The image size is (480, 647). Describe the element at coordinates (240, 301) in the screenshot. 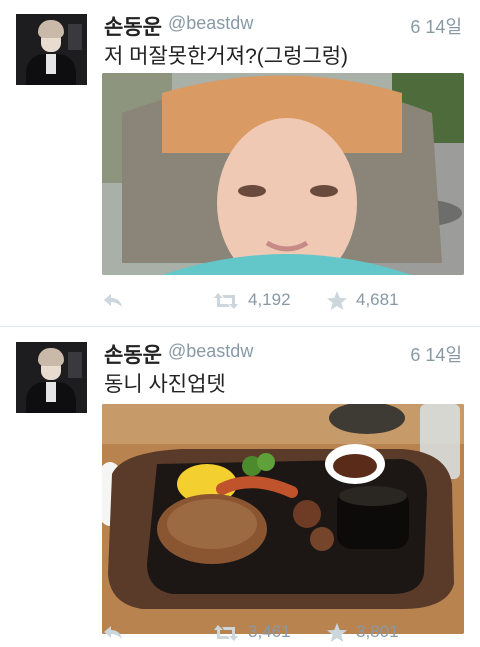

I see `tweet-actions: 4,192 4,681` at that location.